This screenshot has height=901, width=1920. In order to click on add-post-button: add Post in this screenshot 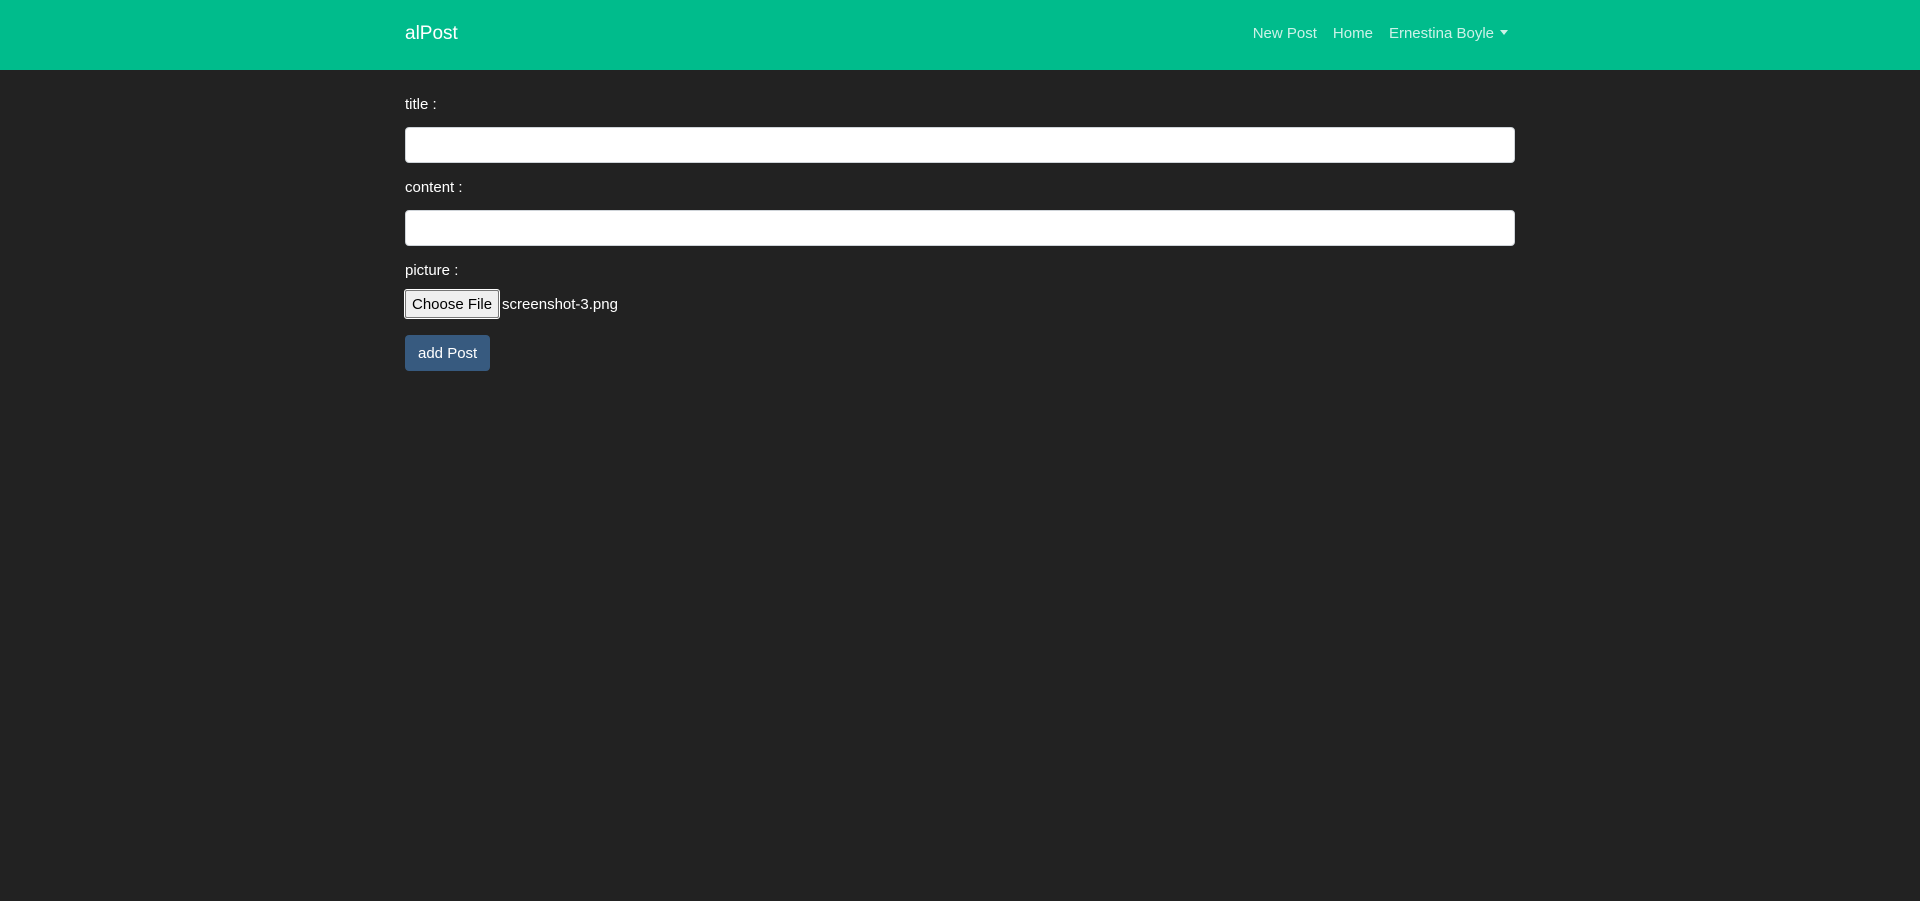, I will do `click(448, 353)`.